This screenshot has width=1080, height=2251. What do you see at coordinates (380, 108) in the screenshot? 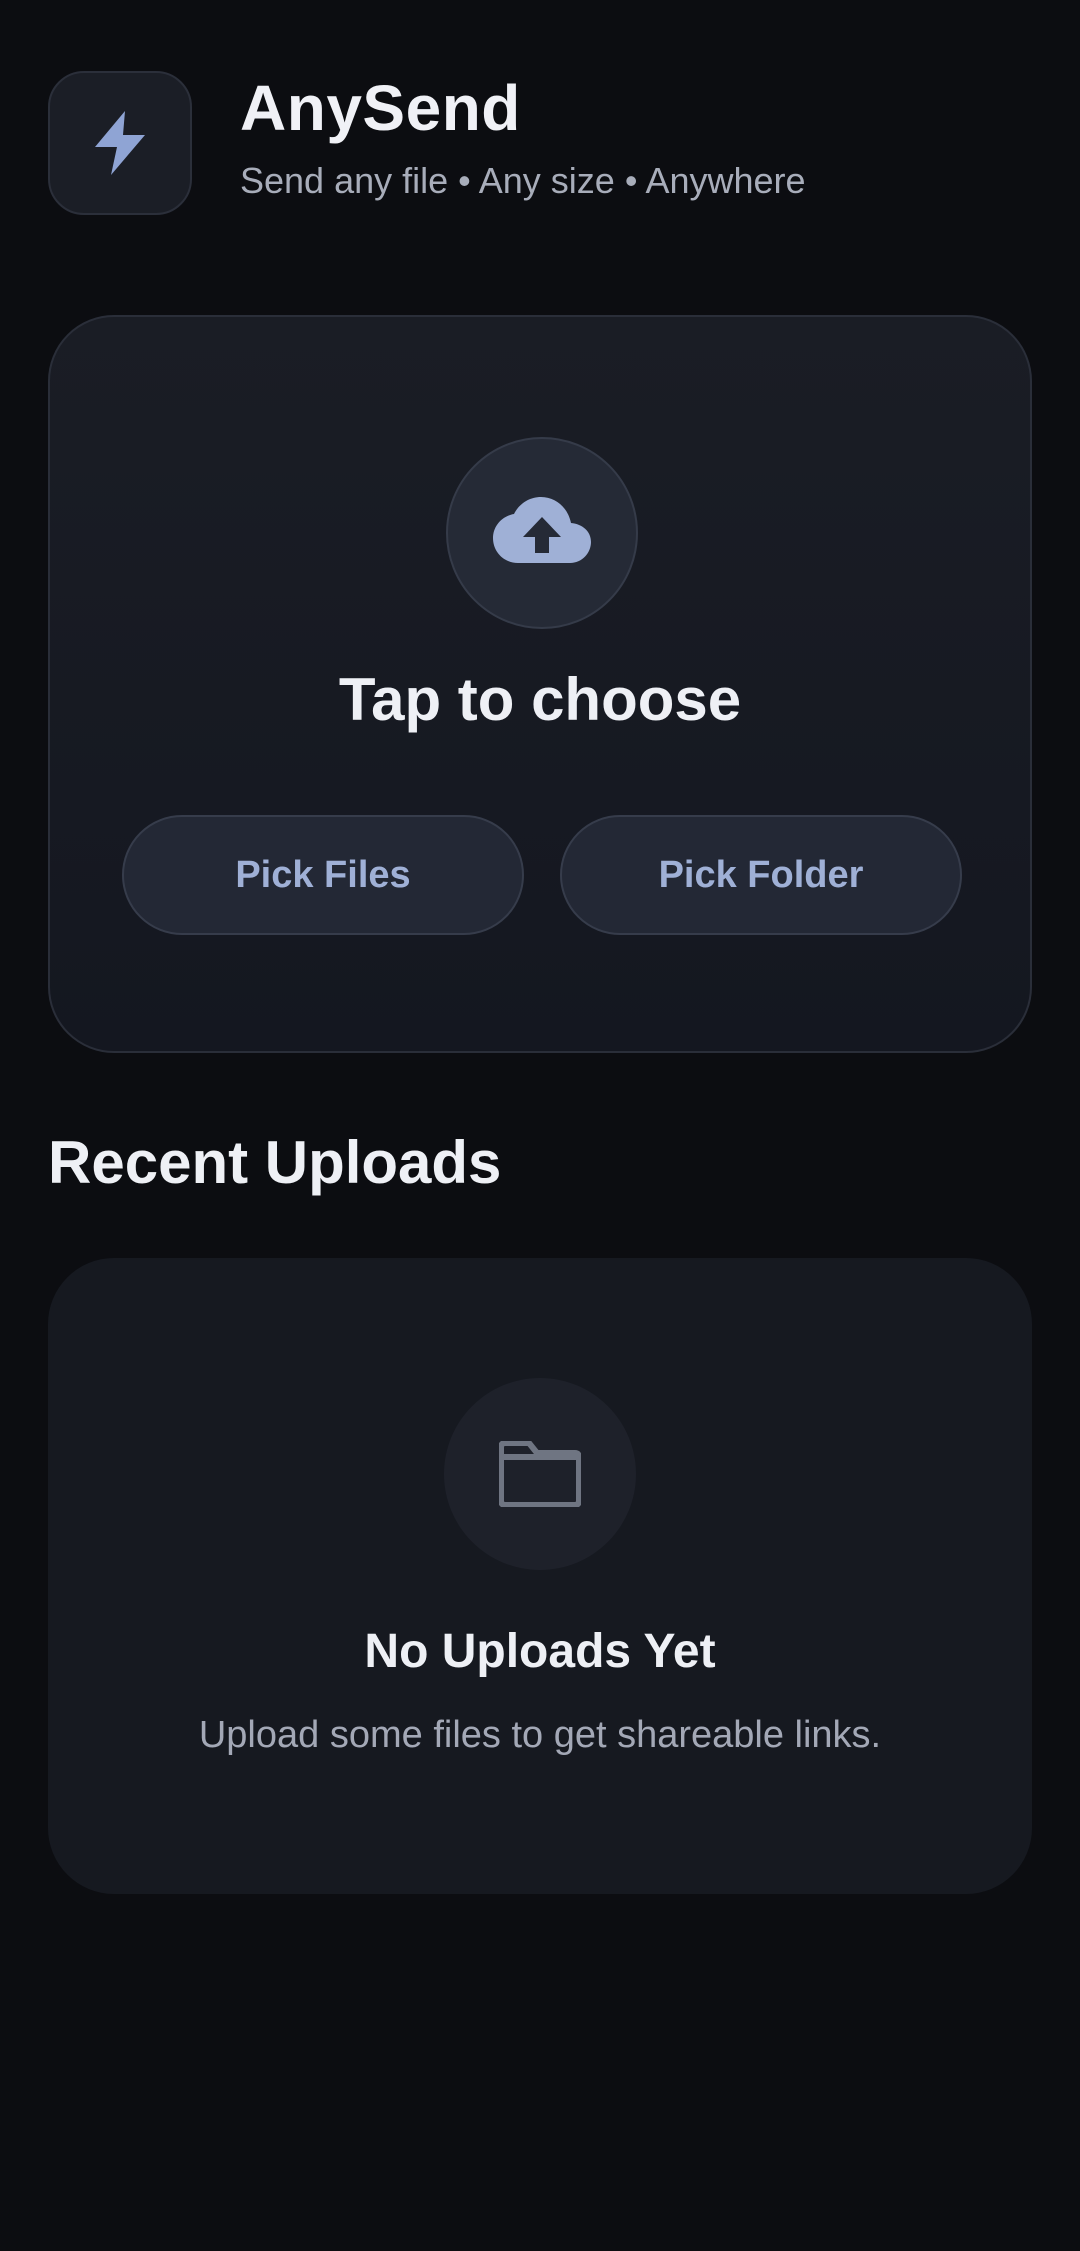
I see `app-title: AnySend` at bounding box center [380, 108].